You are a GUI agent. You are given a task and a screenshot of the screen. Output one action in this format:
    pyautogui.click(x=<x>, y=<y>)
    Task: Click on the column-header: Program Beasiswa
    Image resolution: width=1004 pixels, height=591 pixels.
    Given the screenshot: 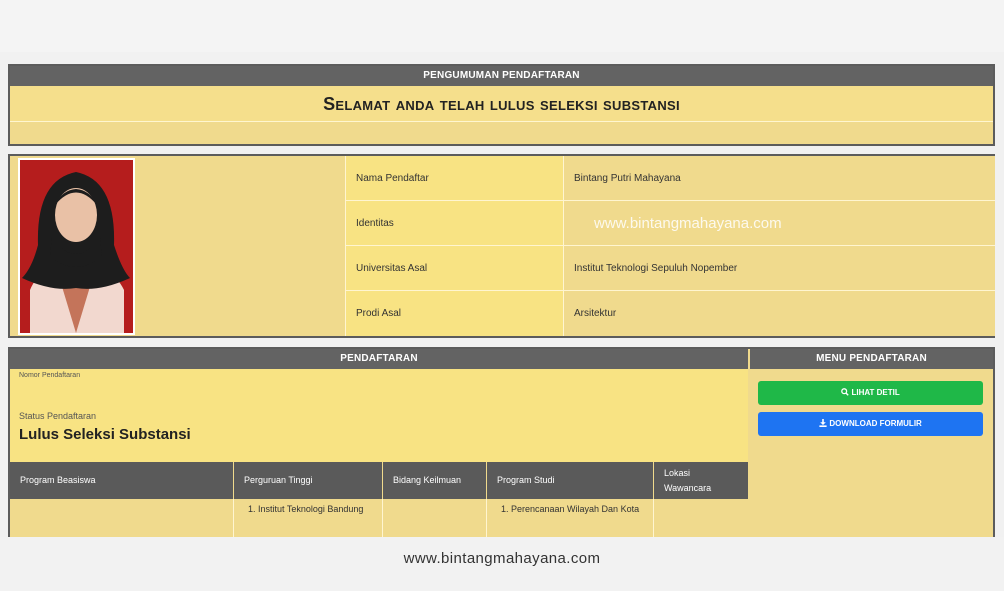 What is the action you would take?
    pyautogui.click(x=122, y=480)
    